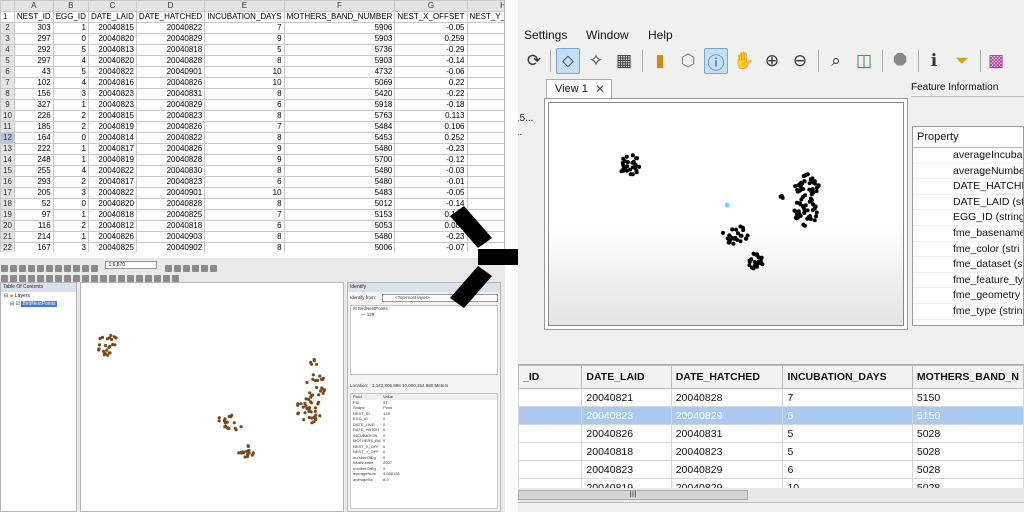 The image size is (1024, 512). I want to click on cell: 185, so click(33, 127).